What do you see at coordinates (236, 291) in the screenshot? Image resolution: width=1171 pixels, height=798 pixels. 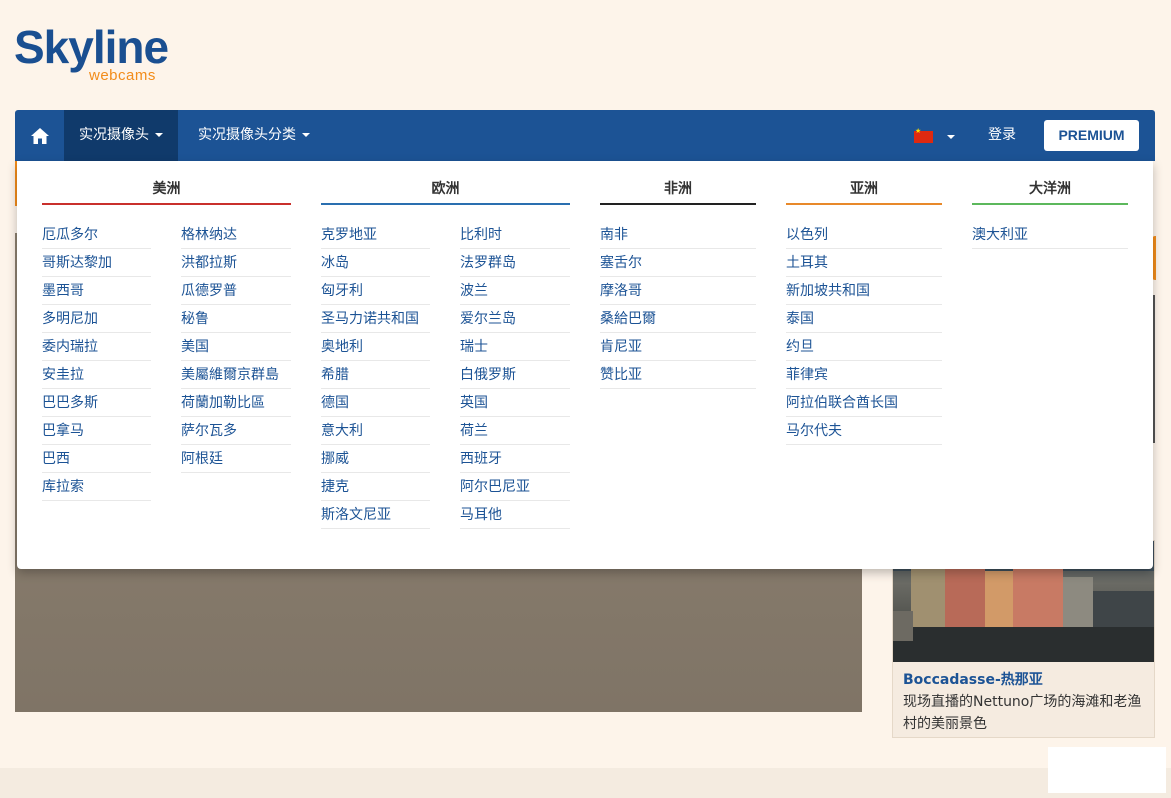 I see `country-link: 瓜德罗普` at bounding box center [236, 291].